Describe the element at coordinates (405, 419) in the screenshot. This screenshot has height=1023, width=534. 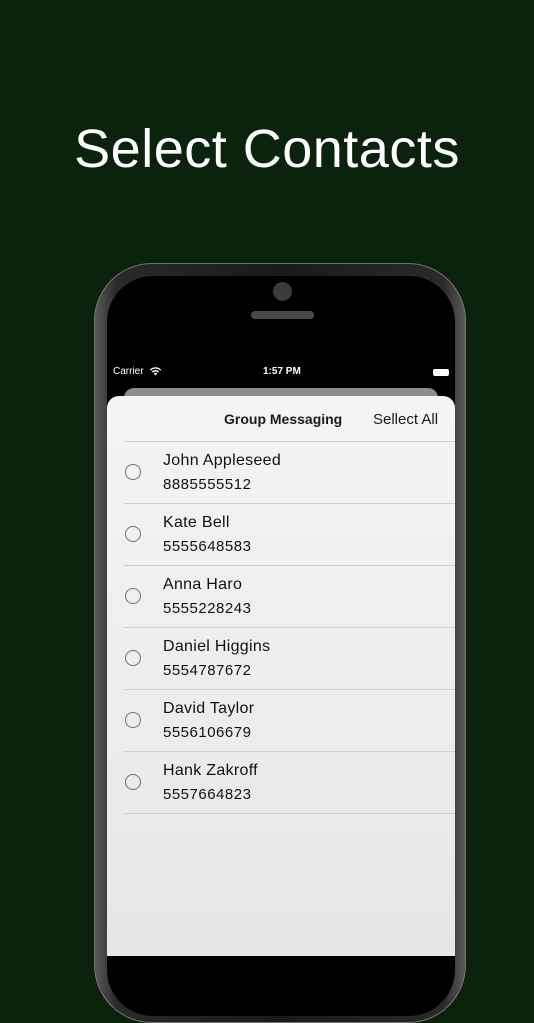
I see `select-all-button: Sellect All` at that location.